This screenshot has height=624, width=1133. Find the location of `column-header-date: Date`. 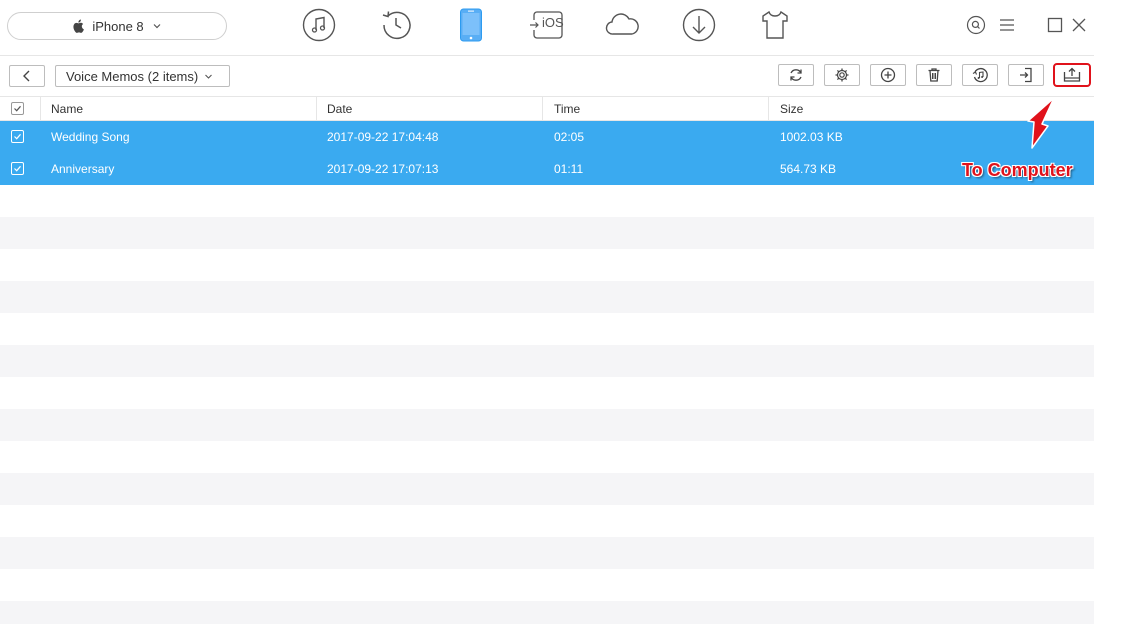

column-header-date: Date is located at coordinates (339, 109).